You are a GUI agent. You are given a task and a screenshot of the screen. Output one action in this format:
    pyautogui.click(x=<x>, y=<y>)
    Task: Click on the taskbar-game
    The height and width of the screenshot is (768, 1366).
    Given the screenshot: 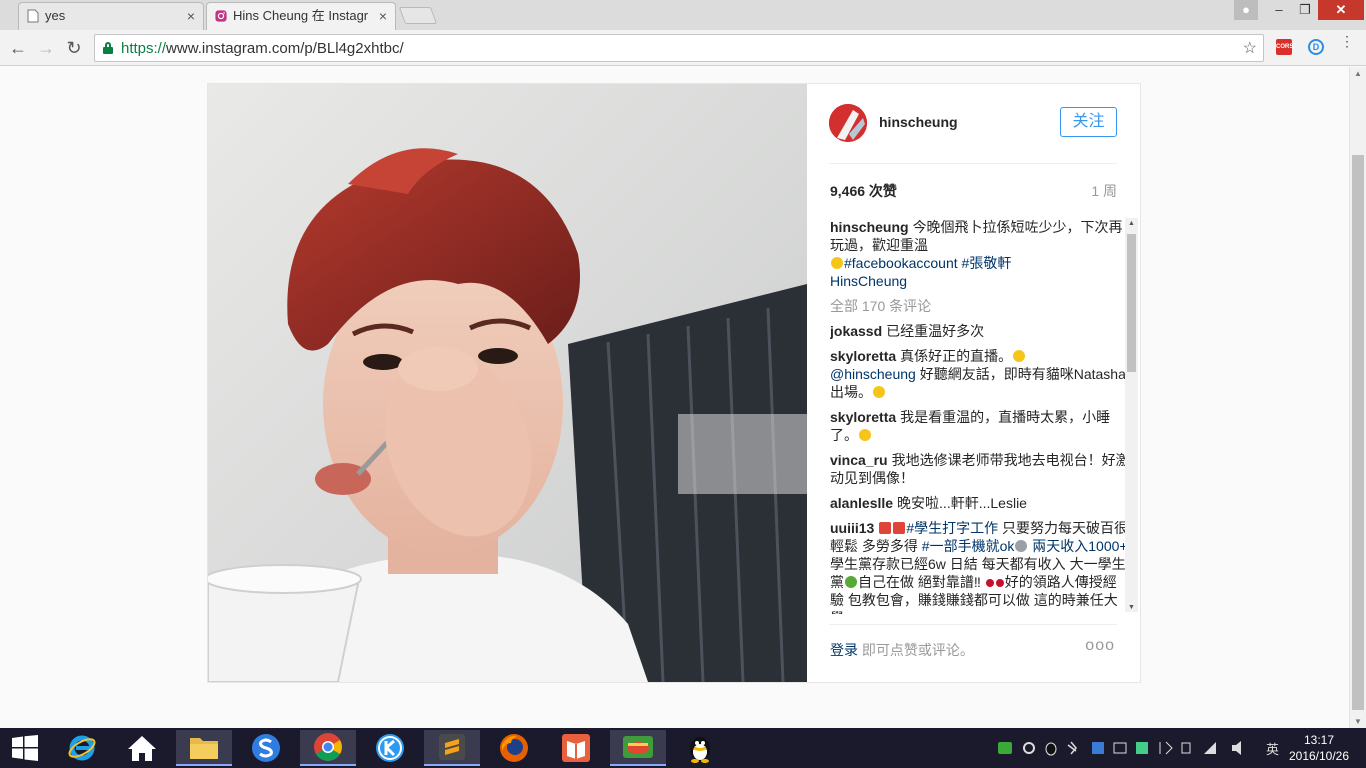 What is the action you would take?
    pyautogui.click(x=638, y=748)
    